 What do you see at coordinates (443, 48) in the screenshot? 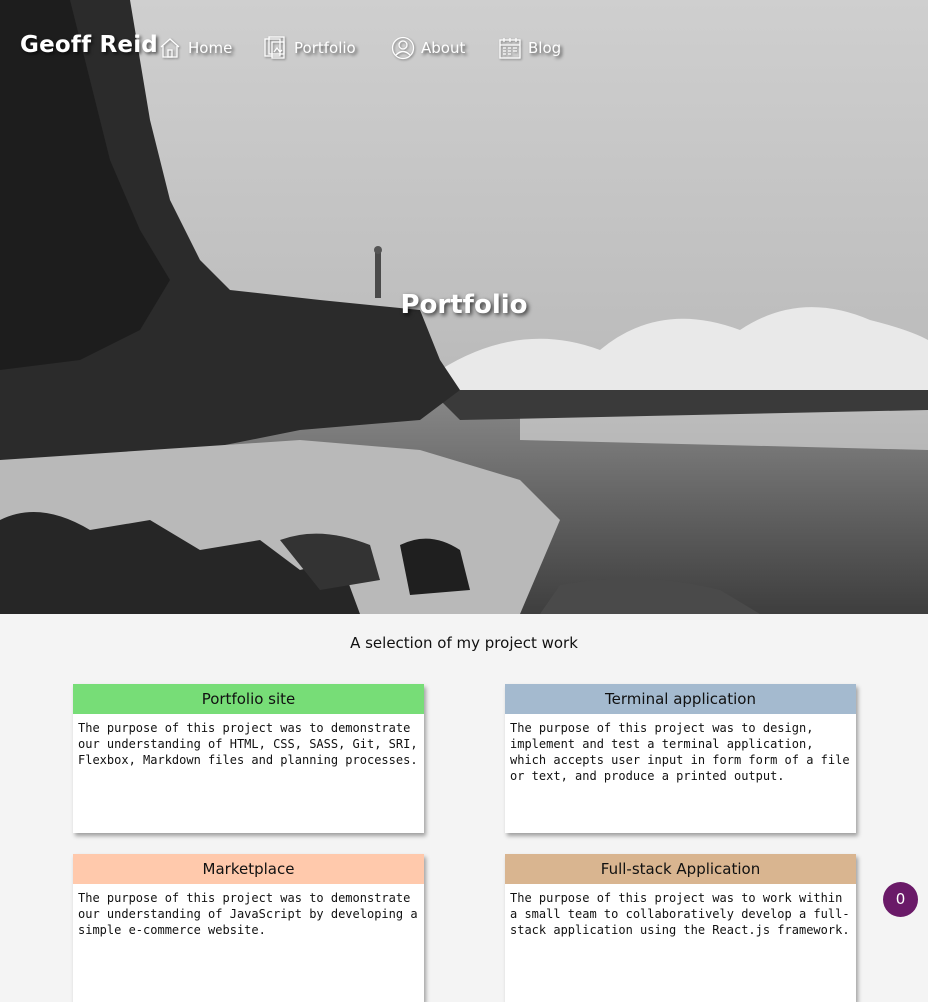
I see `nav-item-label: About` at bounding box center [443, 48].